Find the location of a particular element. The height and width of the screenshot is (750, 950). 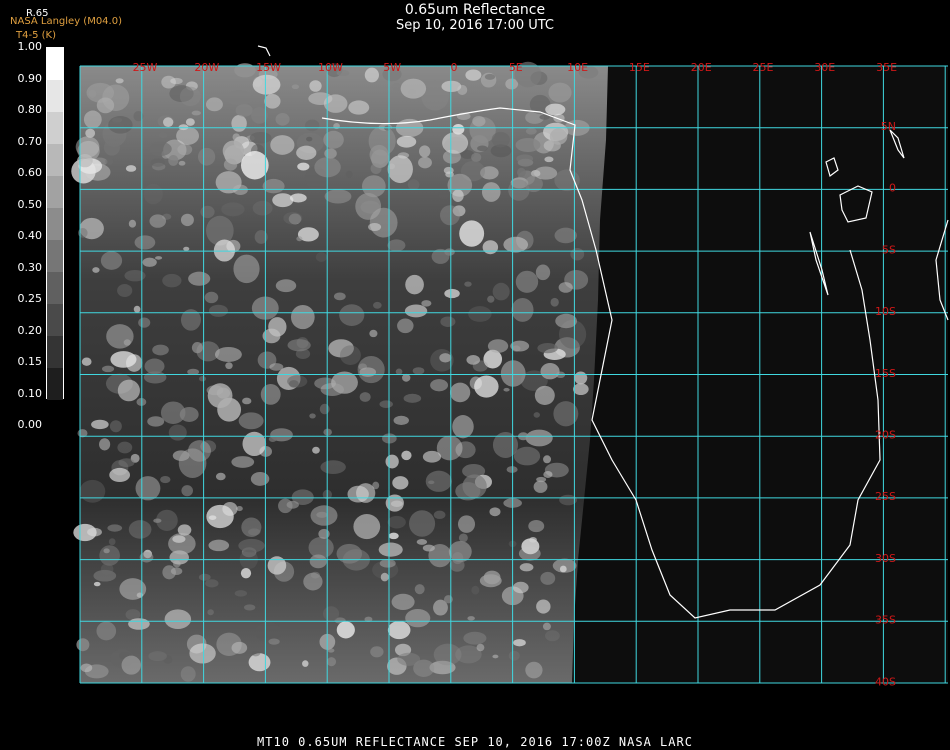

latitude-label: 0 is located at coordinates (892, 188).